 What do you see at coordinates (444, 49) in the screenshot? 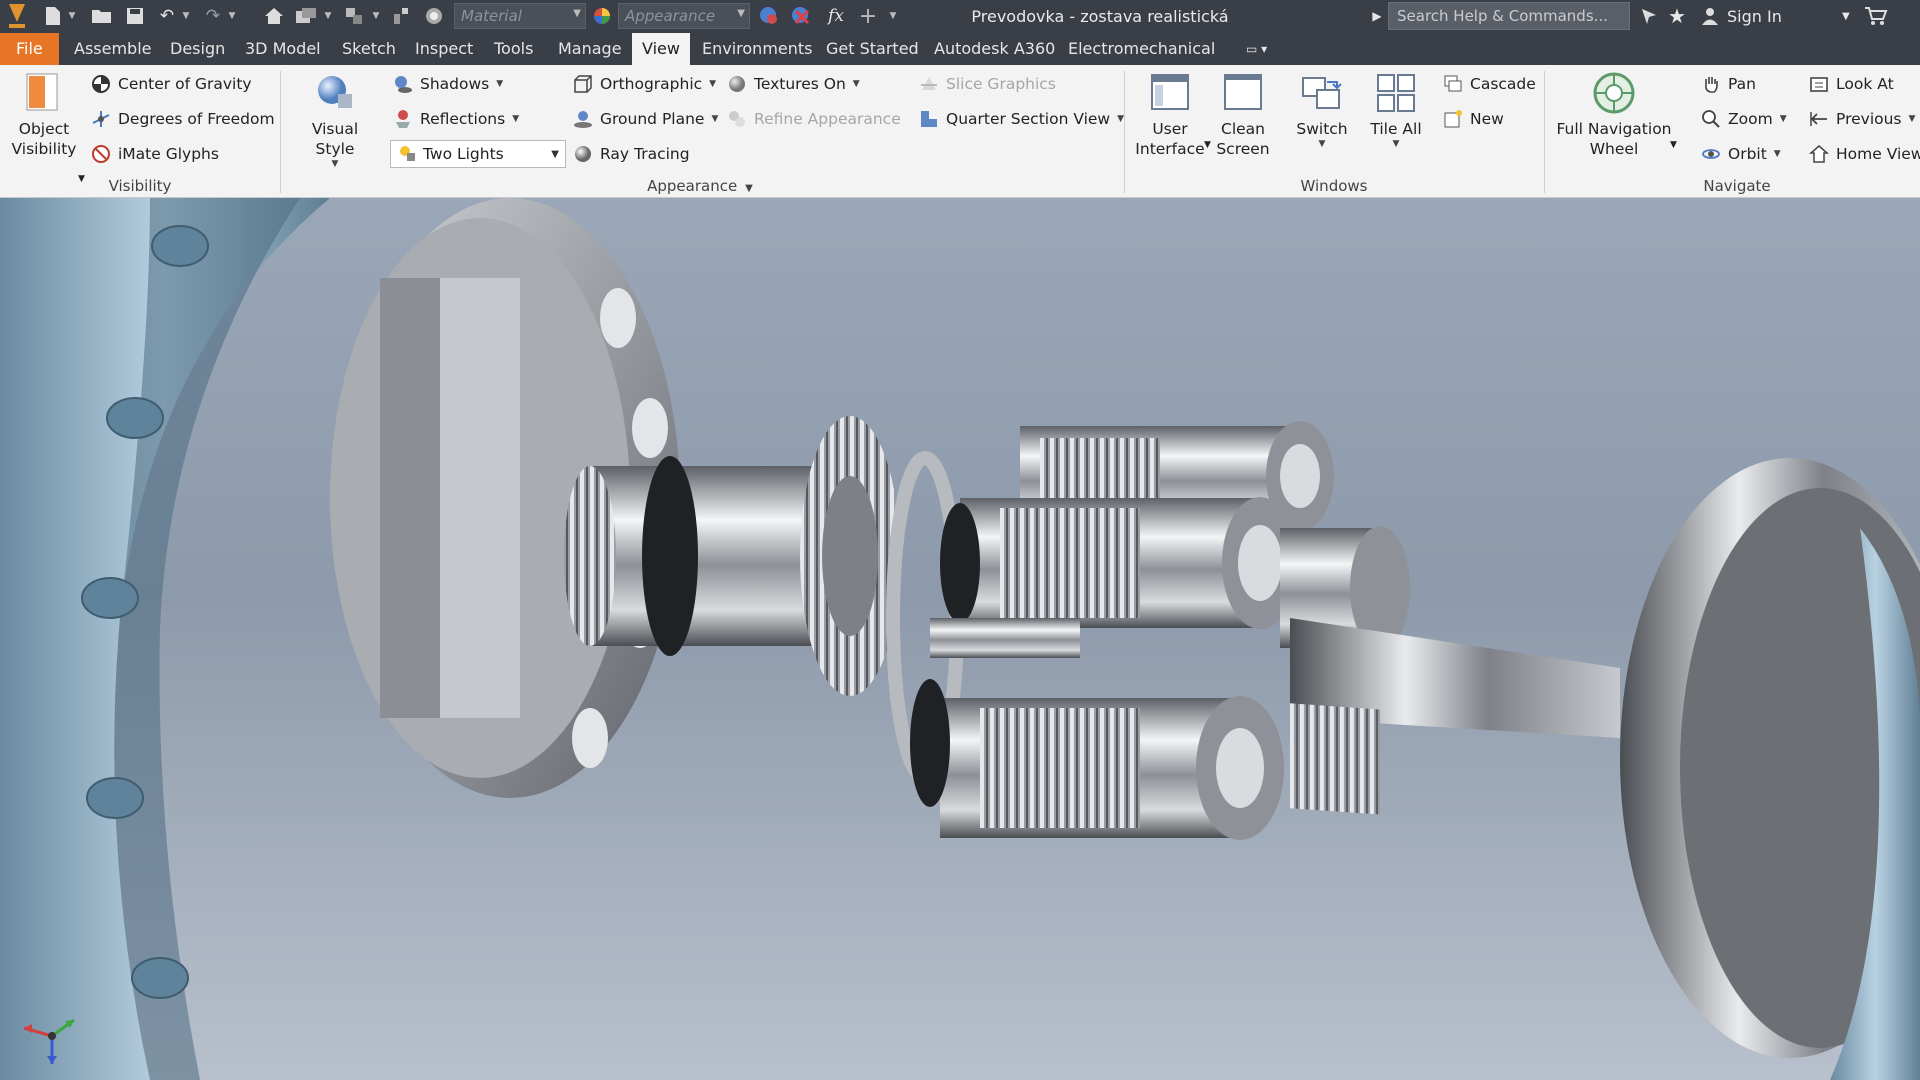
I see `tab-inspect: Inspect` at bounding box center [444, 49].